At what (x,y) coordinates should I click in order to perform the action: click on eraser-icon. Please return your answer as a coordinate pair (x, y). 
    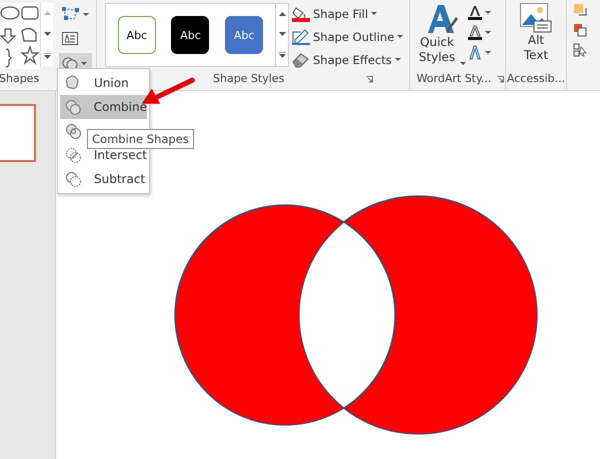
    Looking at the image, I should click on (301, 60).